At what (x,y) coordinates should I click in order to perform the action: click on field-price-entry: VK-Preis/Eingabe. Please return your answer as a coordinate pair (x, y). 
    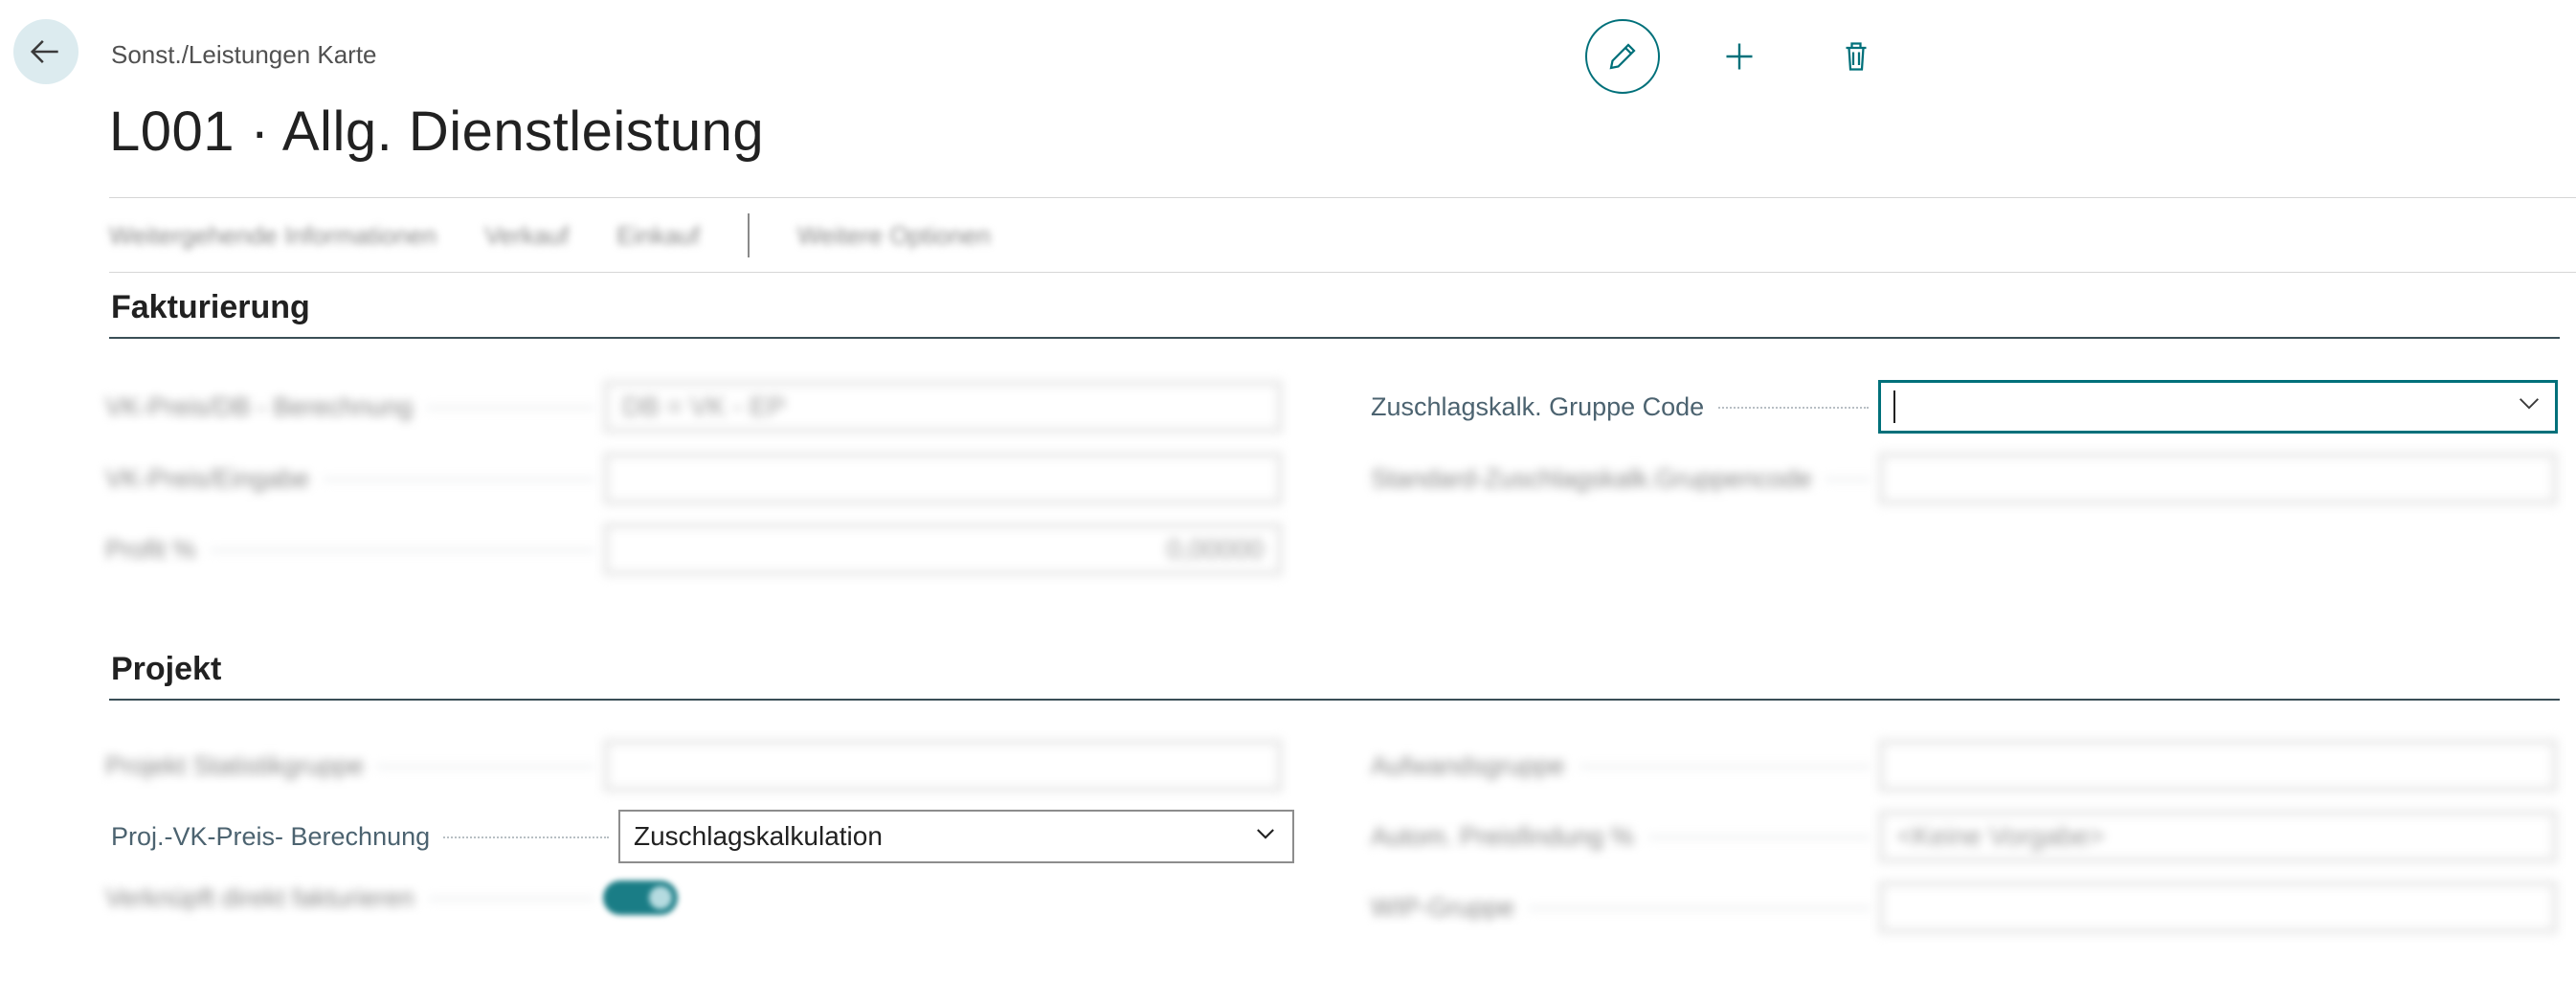
    Looking at the image, I should click on (694, 478).